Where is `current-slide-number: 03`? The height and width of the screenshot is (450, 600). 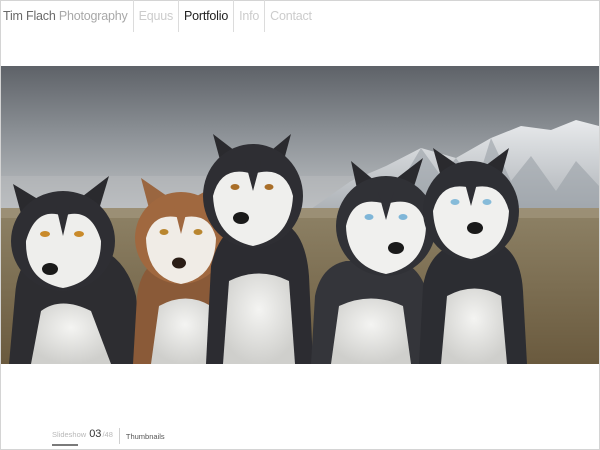 current-slide-number: 03 is located at coordinates (95, 434).